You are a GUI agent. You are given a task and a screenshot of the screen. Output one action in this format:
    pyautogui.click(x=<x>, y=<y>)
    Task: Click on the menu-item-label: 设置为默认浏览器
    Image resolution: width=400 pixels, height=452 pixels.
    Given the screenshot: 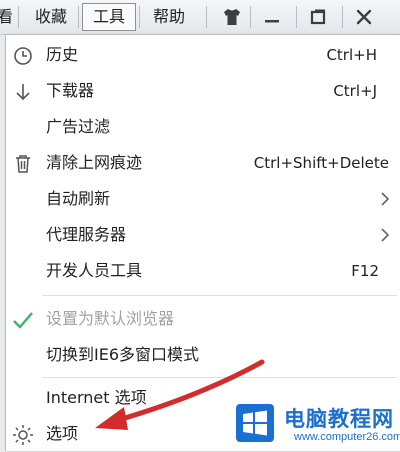 What is the action you would take?
    pyautogui.click(x=110, y=318)
    